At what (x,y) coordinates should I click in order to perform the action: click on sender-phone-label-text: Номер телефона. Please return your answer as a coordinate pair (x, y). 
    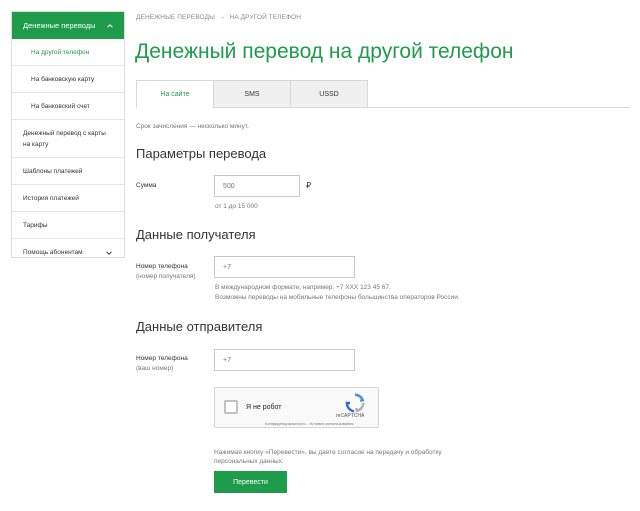
    Looking at the image, I should click on (162, 358).